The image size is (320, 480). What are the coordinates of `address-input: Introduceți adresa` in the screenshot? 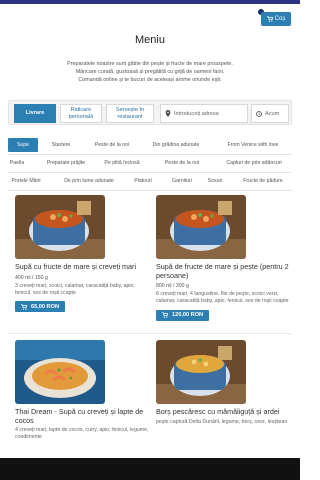 It's located at (204, 113).